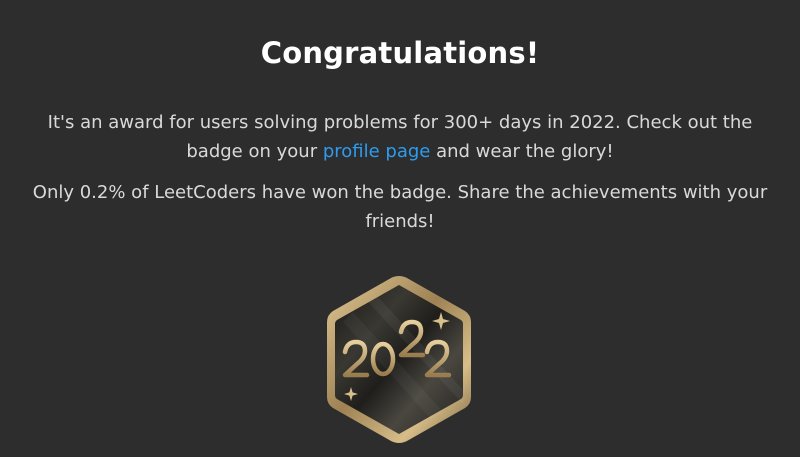 This screenshot has width=800, height=457. What do you see at coordinates (400, 221) in the screenshot?
I see `badge-rarity-line-2: friends!` at bounding box center [400, 221].